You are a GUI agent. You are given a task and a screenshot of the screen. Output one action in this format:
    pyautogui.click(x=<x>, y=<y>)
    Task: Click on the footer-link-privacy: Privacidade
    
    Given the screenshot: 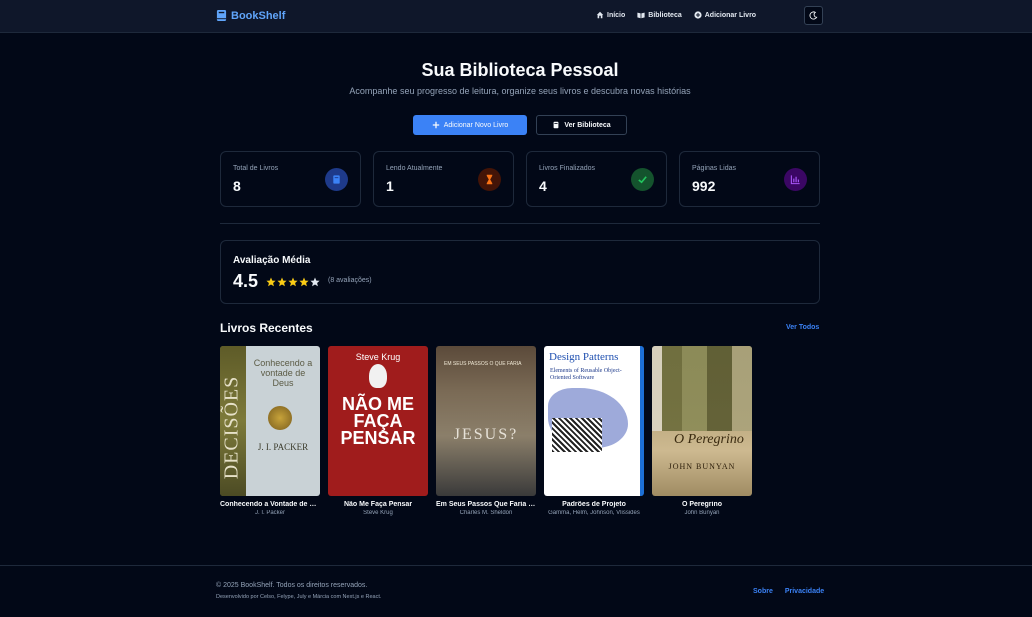 What is the action you would take?
    pyautogui.click(x=804, y=591)
    